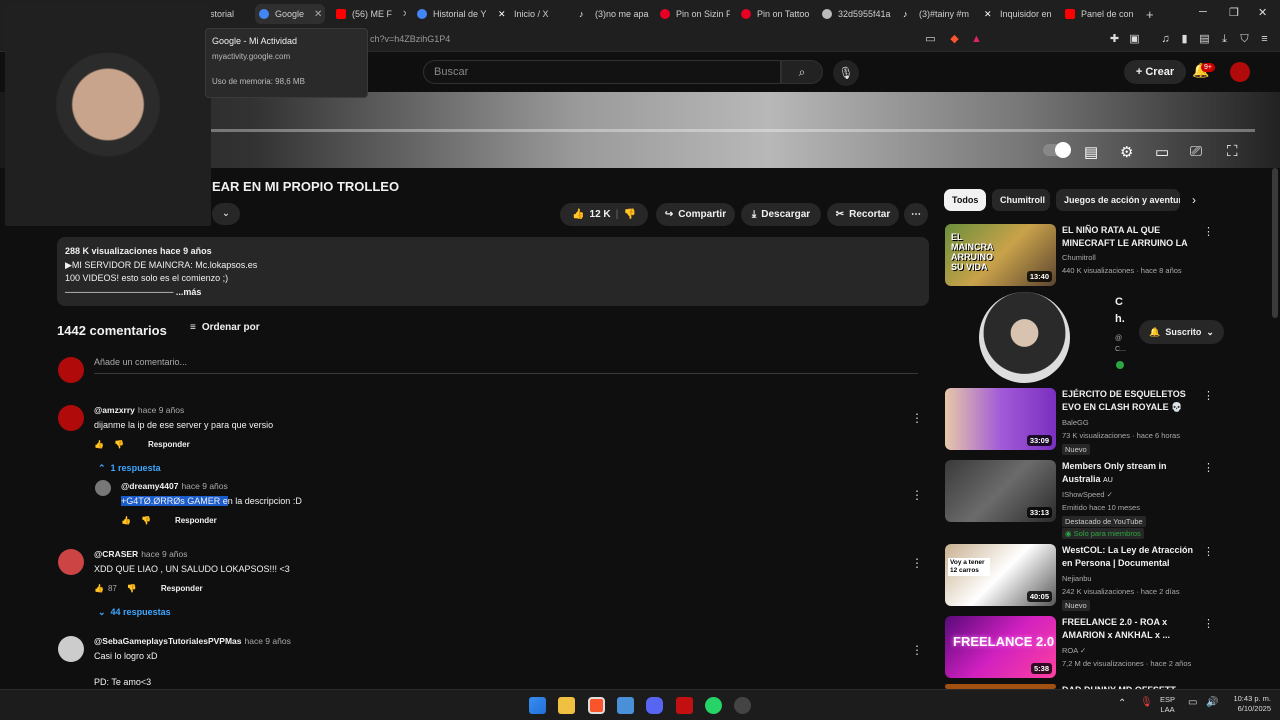 This screenshot has height=720, width=1280. I want to click on video-progress-bar, so click(732, 130).